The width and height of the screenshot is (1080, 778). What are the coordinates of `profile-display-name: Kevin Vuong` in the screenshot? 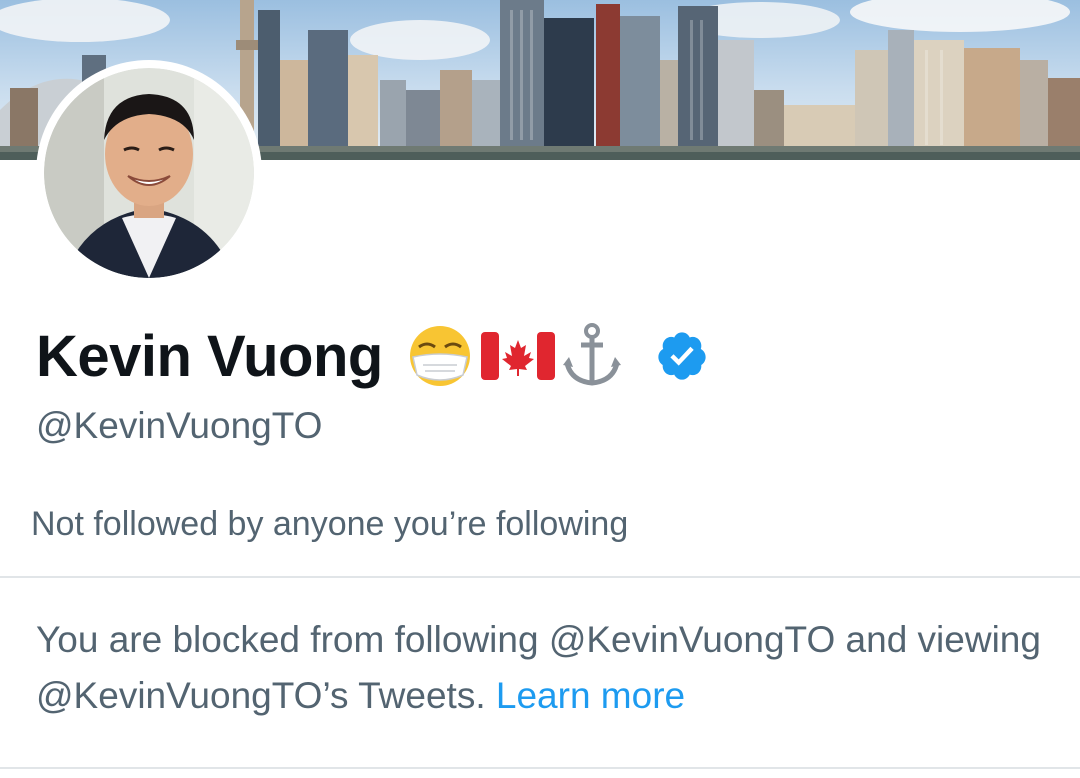 It's located at (209, 356).